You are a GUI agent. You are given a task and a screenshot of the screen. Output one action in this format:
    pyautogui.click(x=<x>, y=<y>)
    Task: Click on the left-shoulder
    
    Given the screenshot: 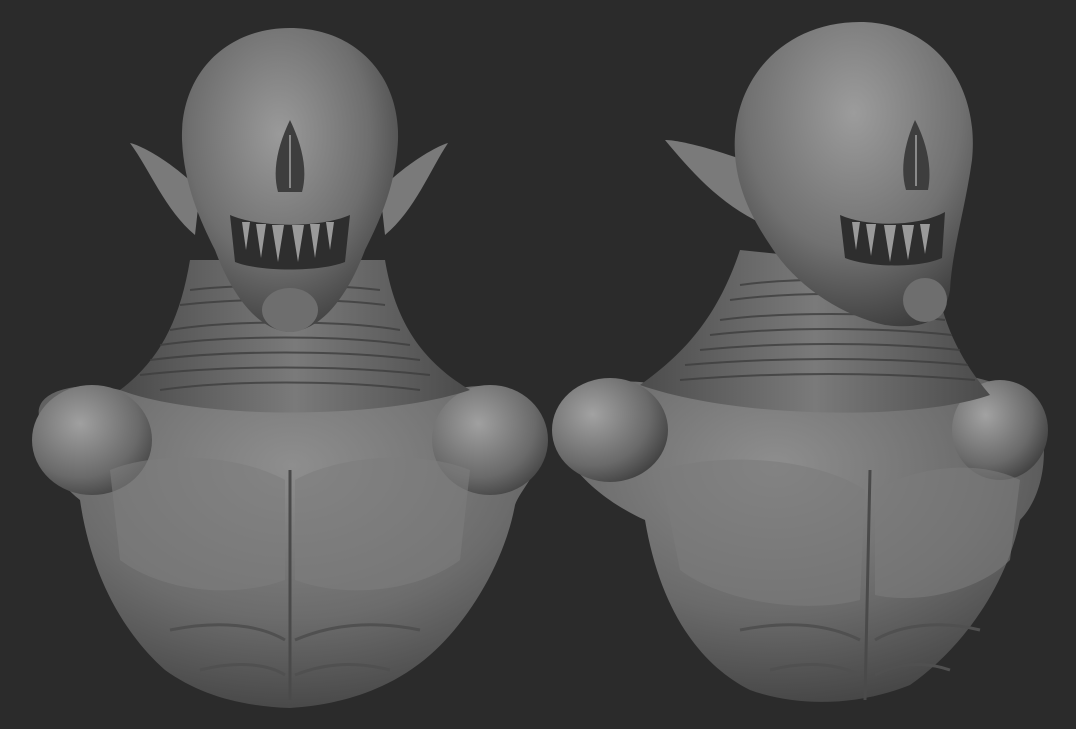 What is the action you would take?
    pyautogui.click(x=610, y=430)
    